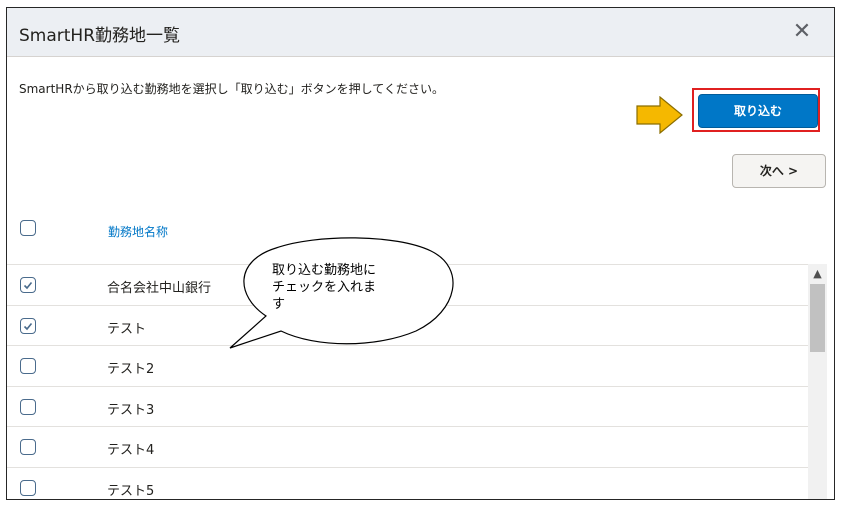 Image resolution: width=847 pixels, height=508 pixels. I want to click on scroll-thumb, so click(817, 318).